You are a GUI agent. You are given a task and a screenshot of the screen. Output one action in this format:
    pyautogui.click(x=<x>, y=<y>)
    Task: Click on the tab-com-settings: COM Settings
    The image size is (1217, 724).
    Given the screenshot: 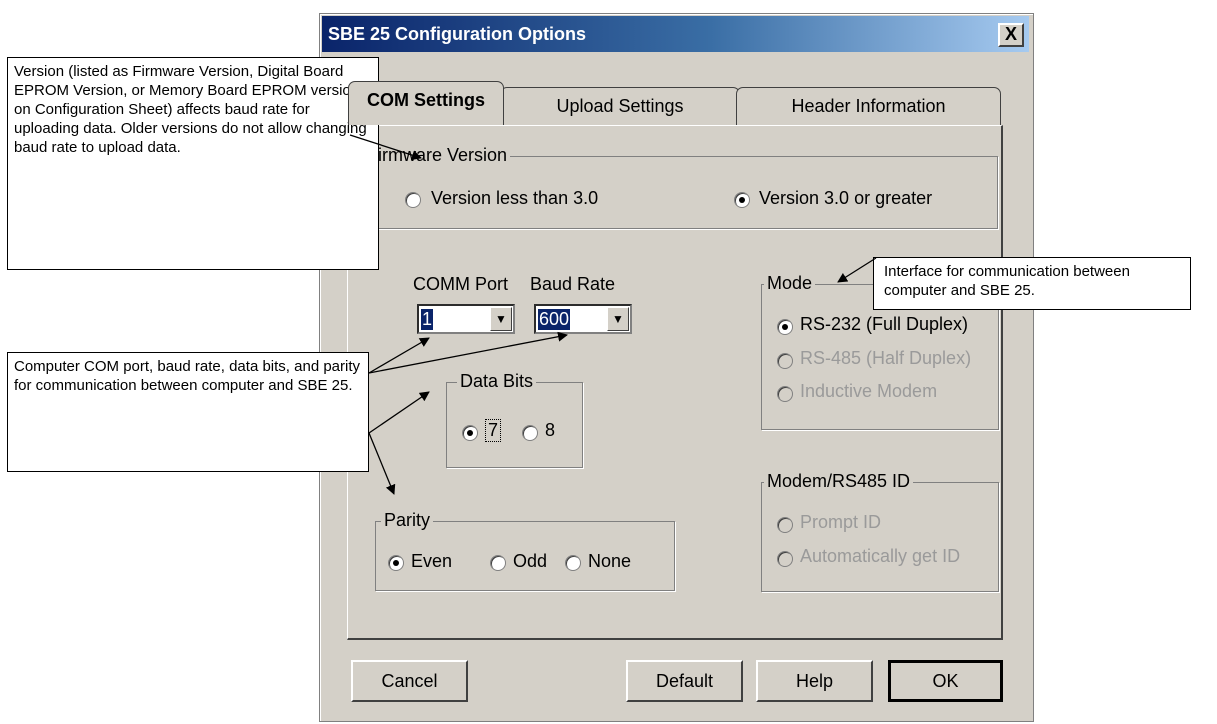 What is the action you would take?
    pyautogui.click(x=426, y=103)
    